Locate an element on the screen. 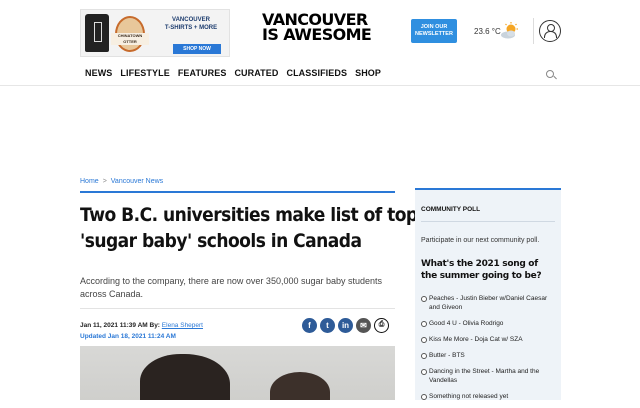 This screenshot has height=408, width=640. article-hero-image is located at coordinates (237, 373).